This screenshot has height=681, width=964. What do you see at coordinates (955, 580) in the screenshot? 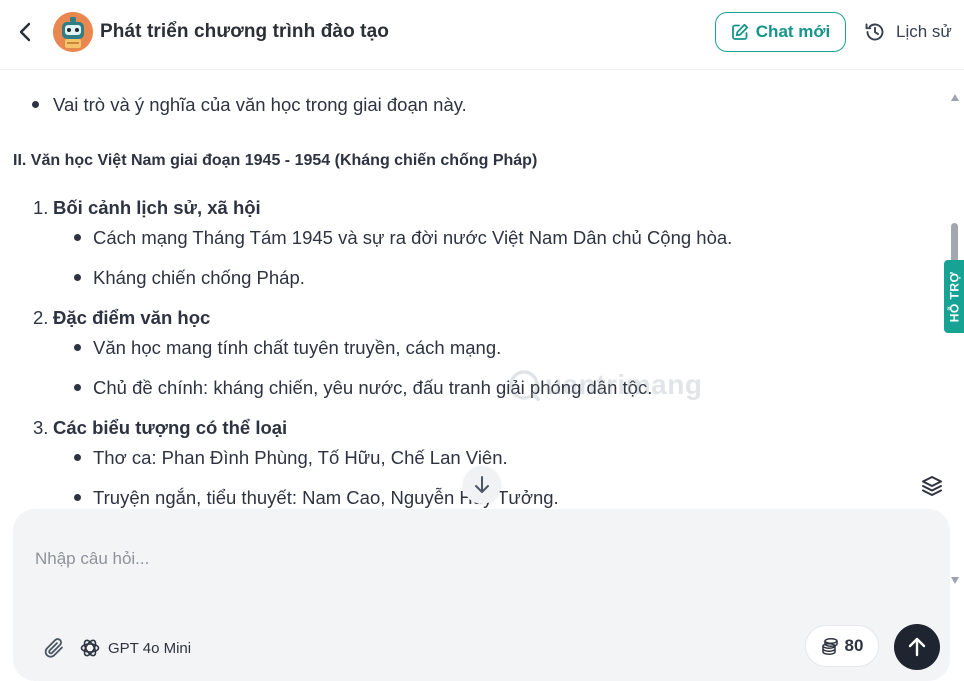
I see `scroll-down-arrow` at bounding box center [955, 580].